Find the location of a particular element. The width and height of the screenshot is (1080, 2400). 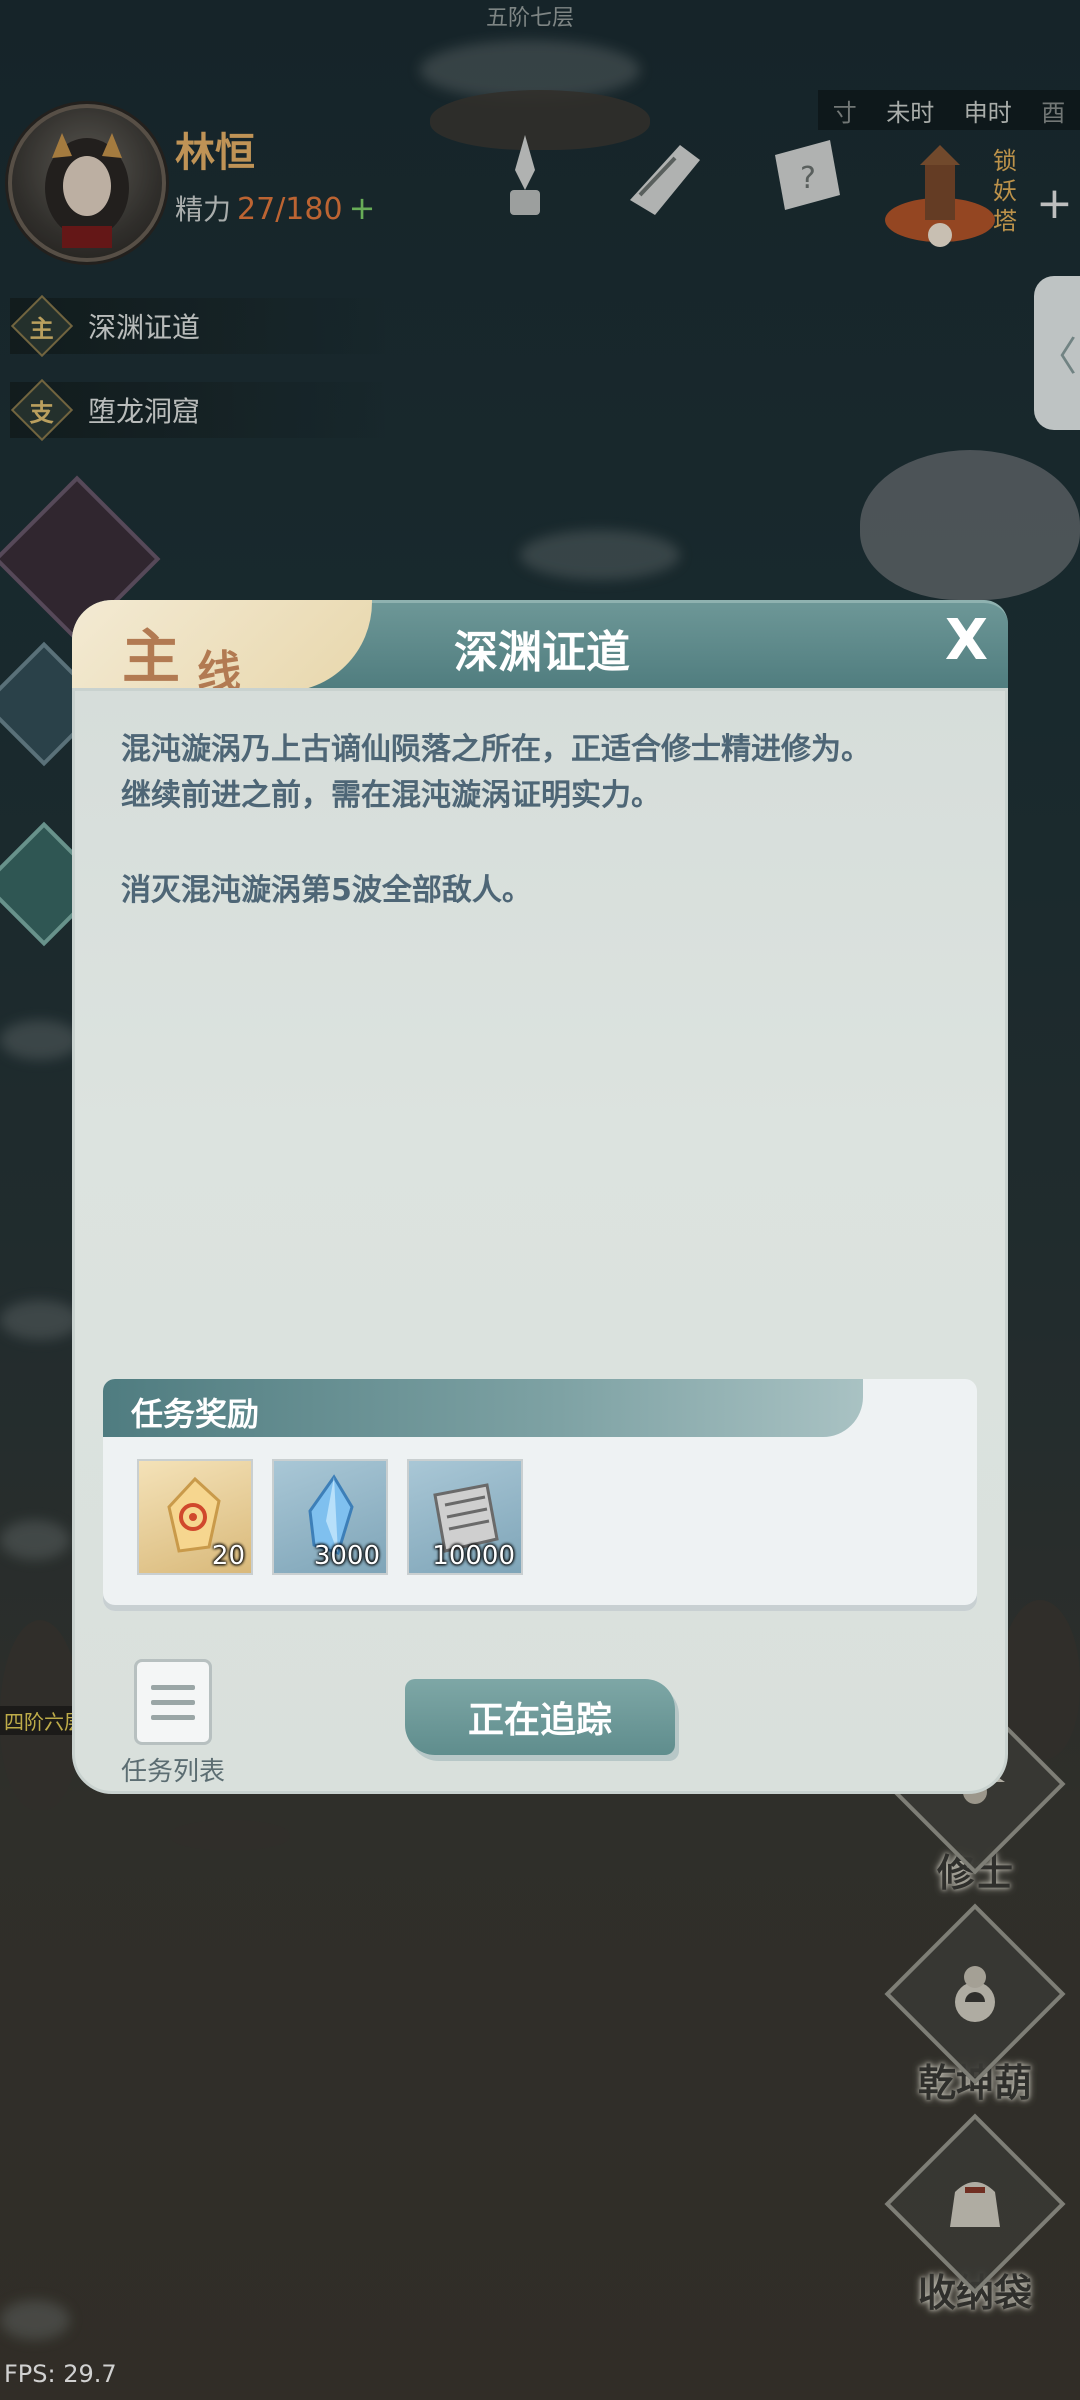

quest-description-line-1: 混沌漩涡乃上古谪仙陨落之所在，正适合修士精进修为。 is located at coordinates (496, 749).